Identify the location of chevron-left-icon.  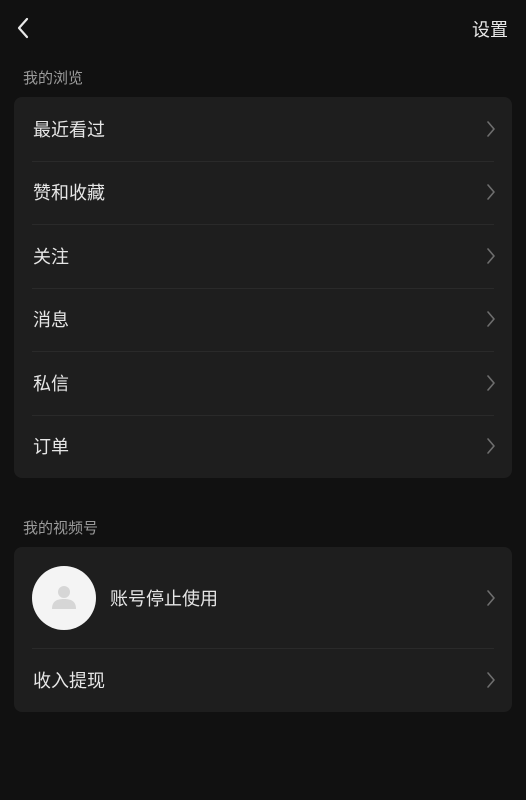
(23, 28).